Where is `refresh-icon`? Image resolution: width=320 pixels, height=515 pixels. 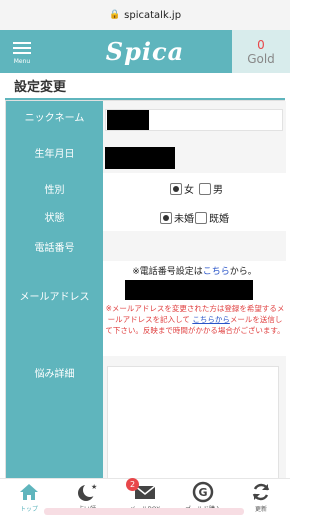
refresh-icon is located at coordinates (261, 492).